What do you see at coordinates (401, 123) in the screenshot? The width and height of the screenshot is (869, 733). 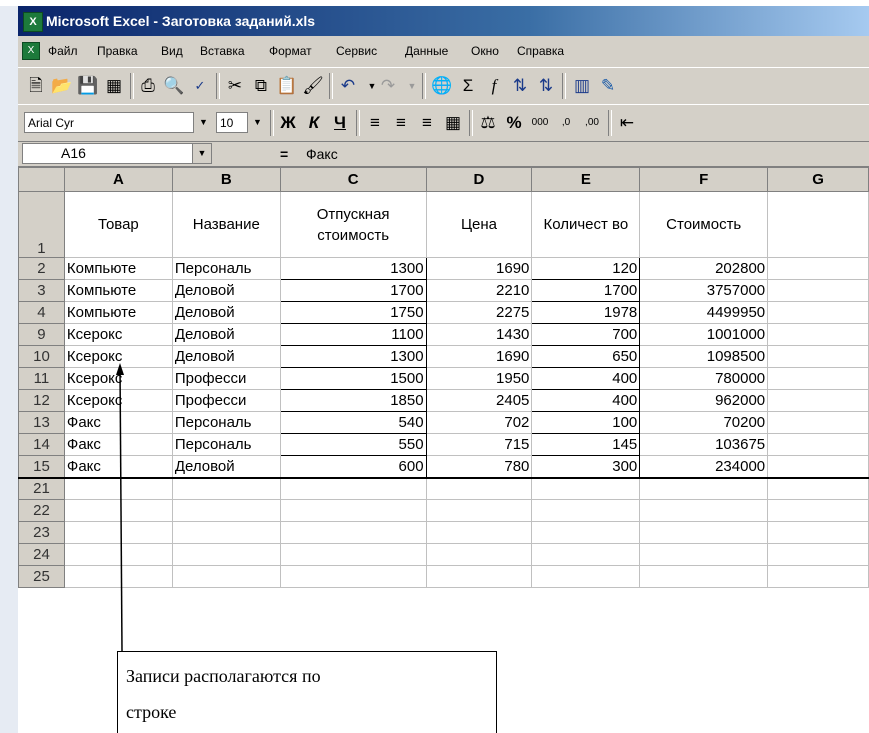 I see `align-center-icon: ≡` at bounding box center [401, 123].